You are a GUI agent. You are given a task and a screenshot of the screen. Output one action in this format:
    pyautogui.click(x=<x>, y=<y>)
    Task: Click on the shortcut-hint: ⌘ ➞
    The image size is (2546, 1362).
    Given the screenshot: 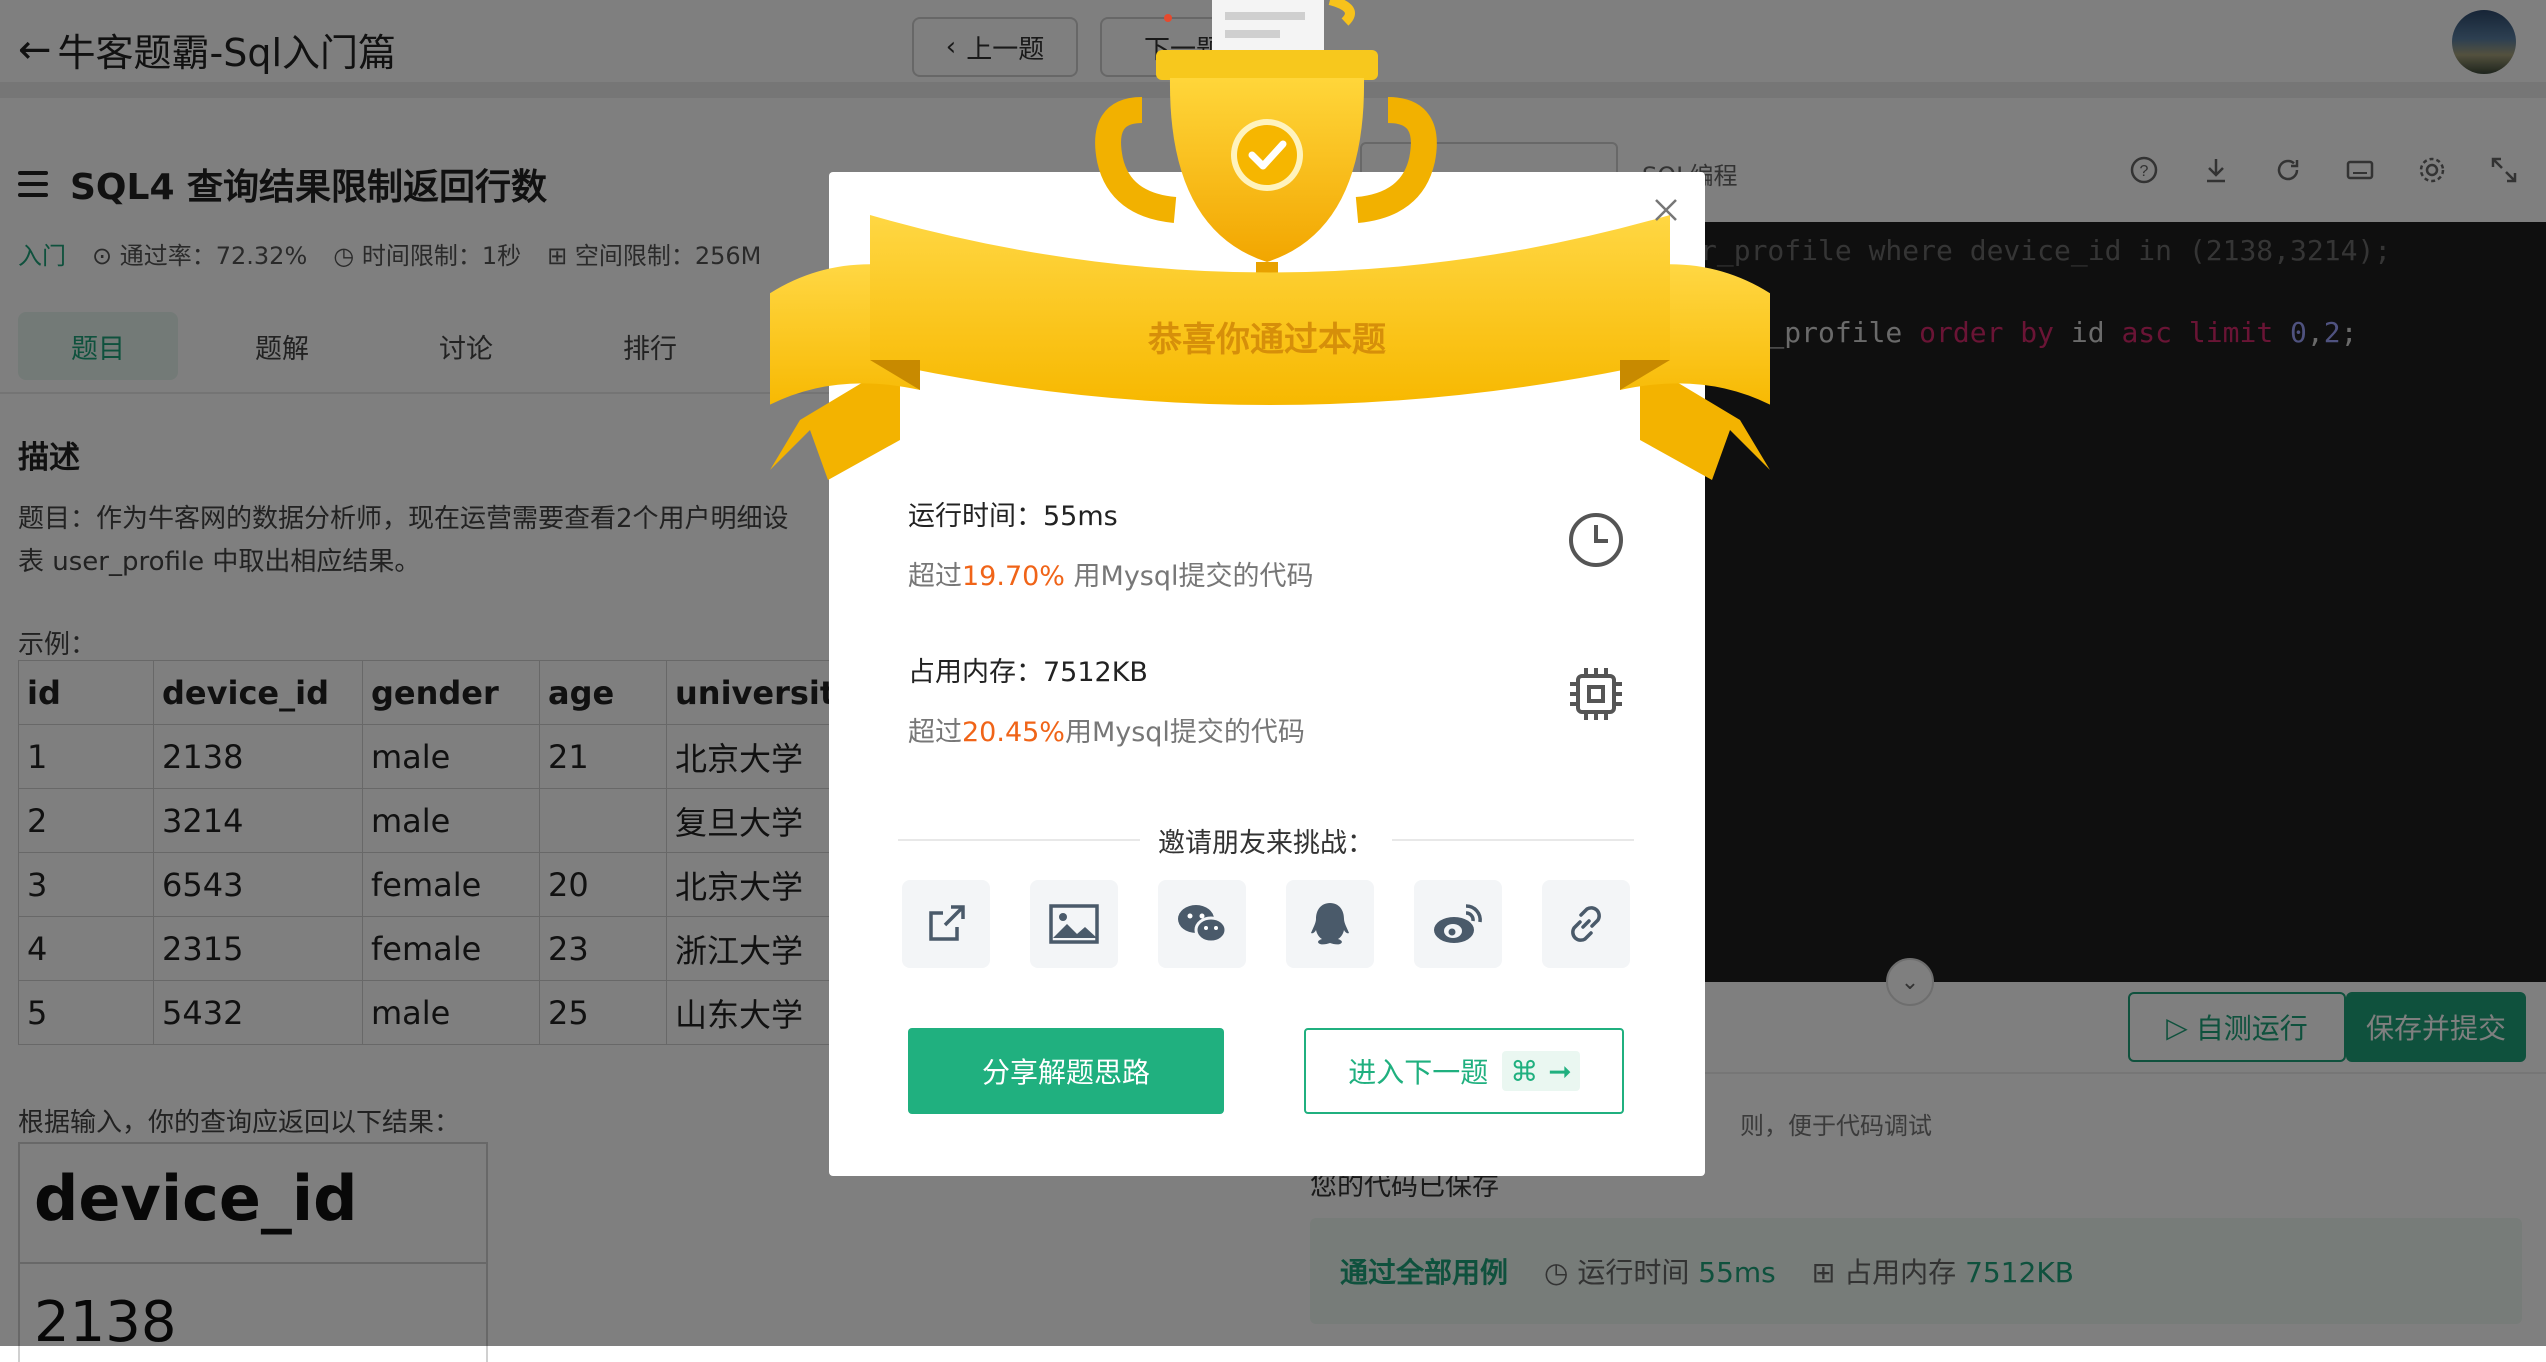 What is the action you would take?
    pyautogui.click(x=1541, y=1071)
    